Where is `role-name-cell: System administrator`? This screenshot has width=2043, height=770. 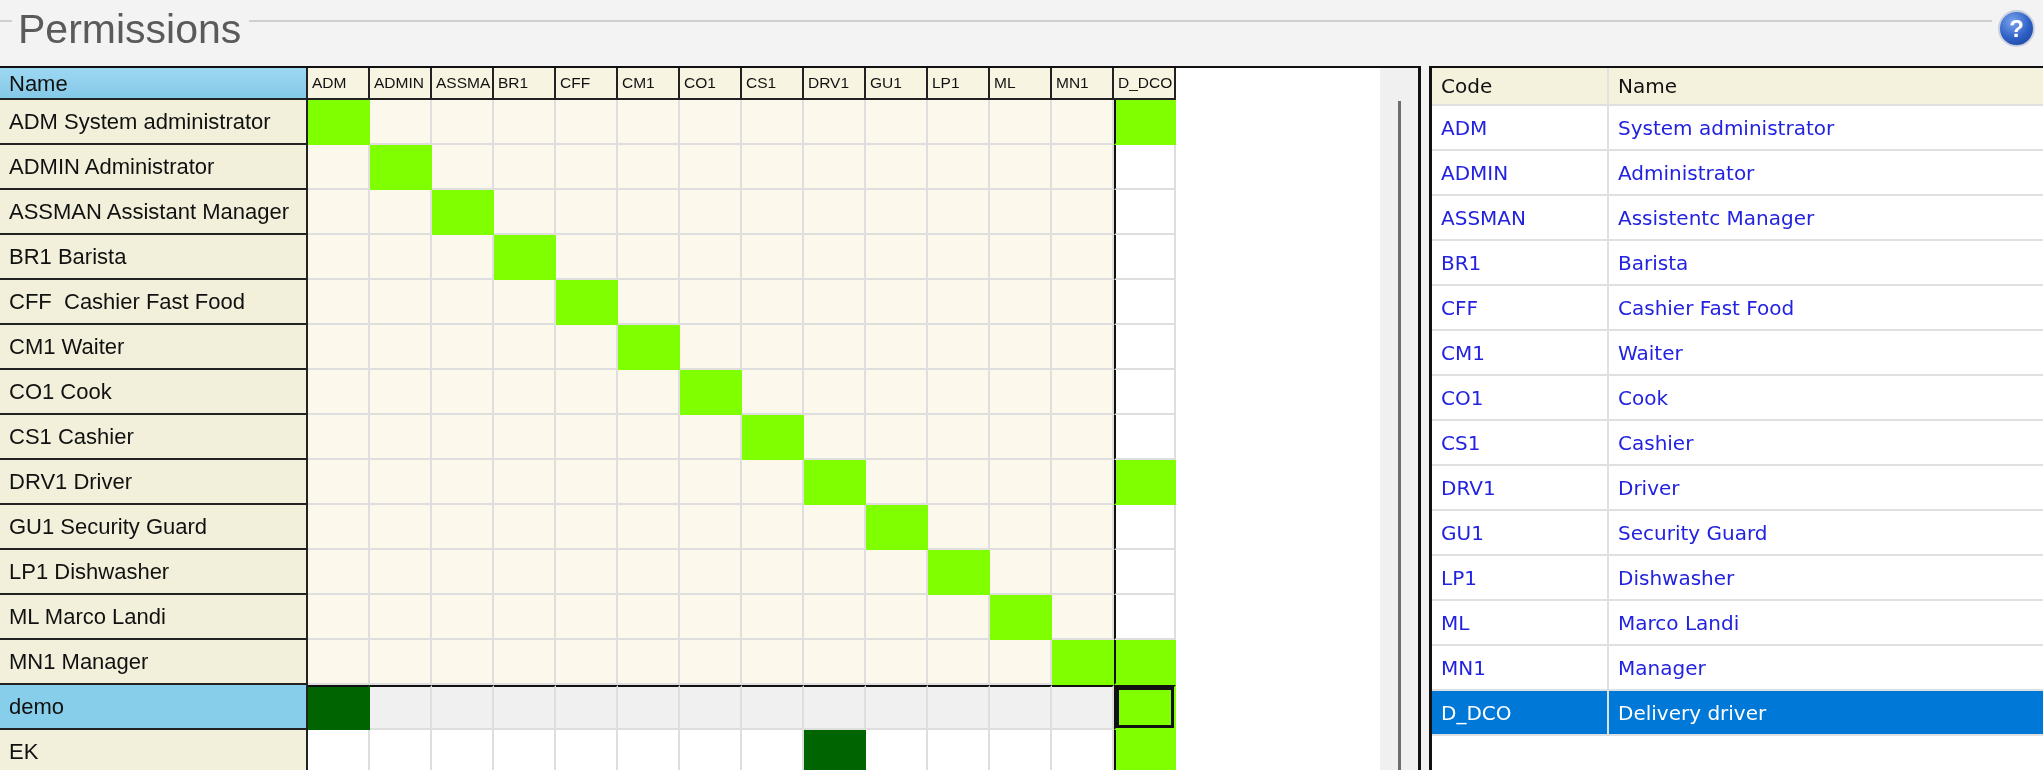
role-name-cell: System administrator is located at coordinates (1826, 128).